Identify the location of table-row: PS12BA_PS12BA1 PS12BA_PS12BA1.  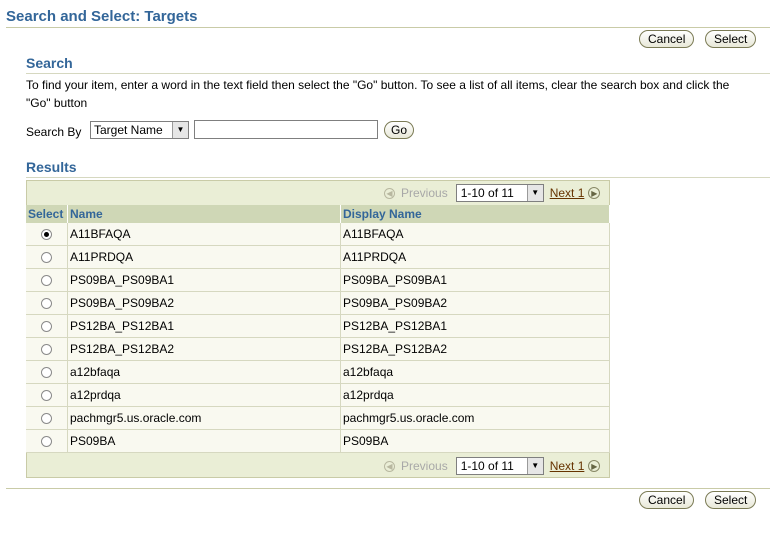
(318, 326).